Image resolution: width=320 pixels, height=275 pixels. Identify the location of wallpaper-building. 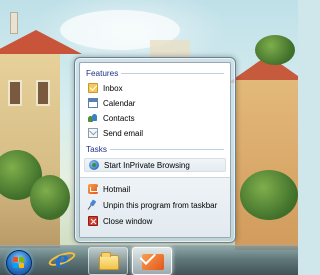
(266, 165).